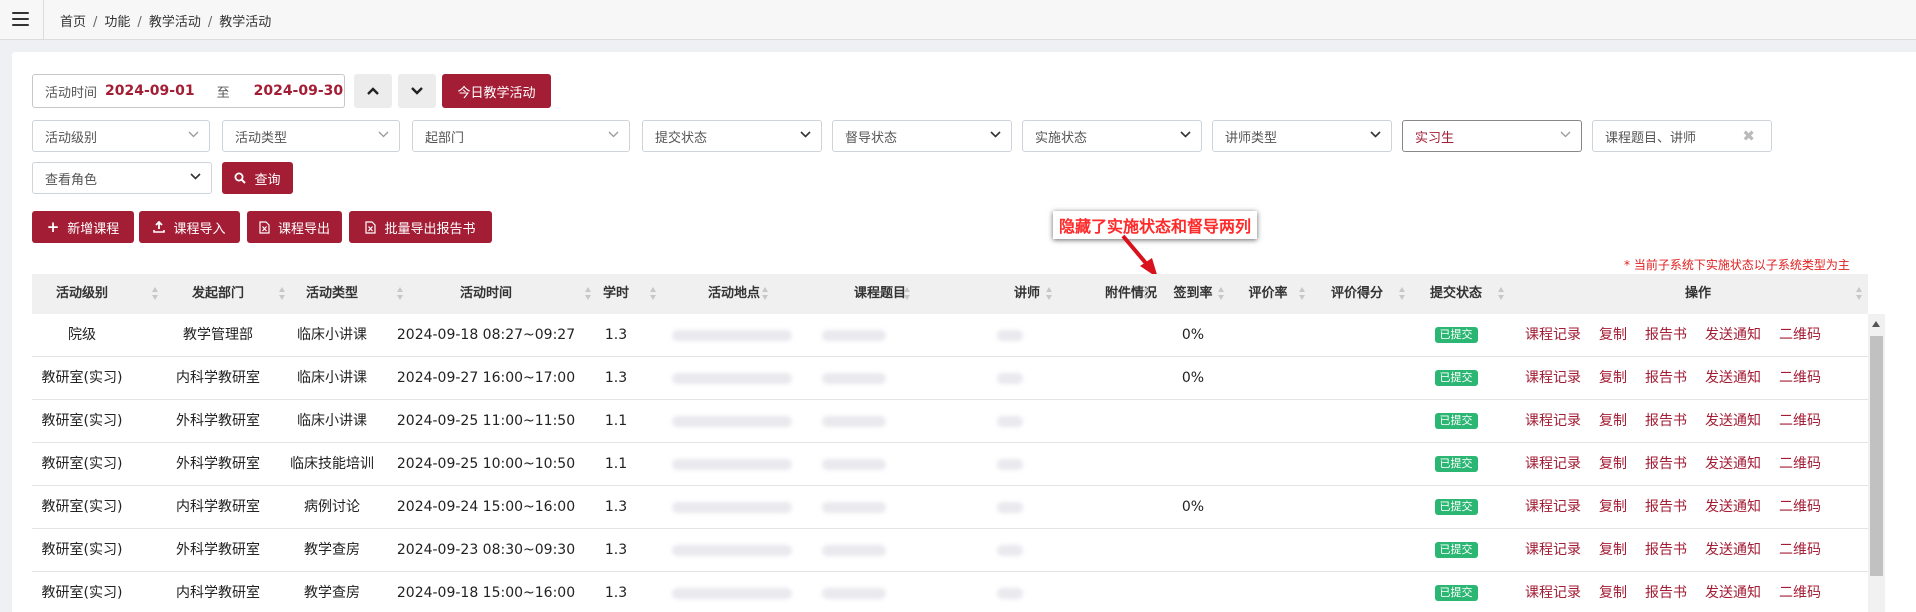 This screenshot has width=1916, height=612. What do you see at coordinates (332, 335) in the screenshot?
I see `cell-type: 临床小讲课` at bounding box center [332, 335].